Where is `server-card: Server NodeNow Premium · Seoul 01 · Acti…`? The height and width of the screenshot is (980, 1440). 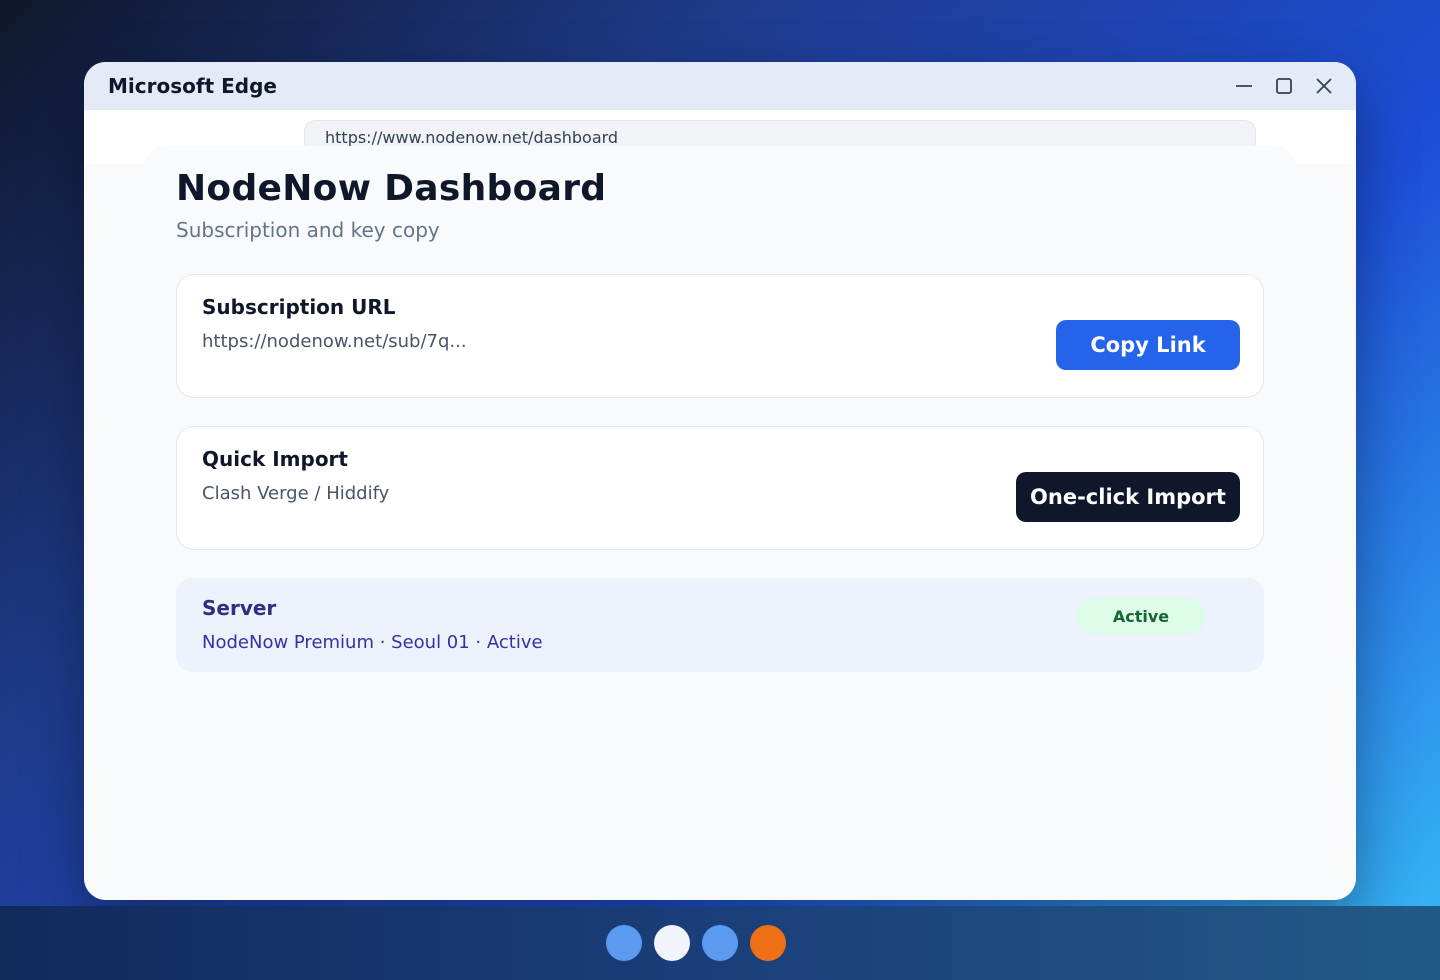
server-card: Server NodeNow Premium · Seoul 01 · Acti… is located at coordinates (720, 625).